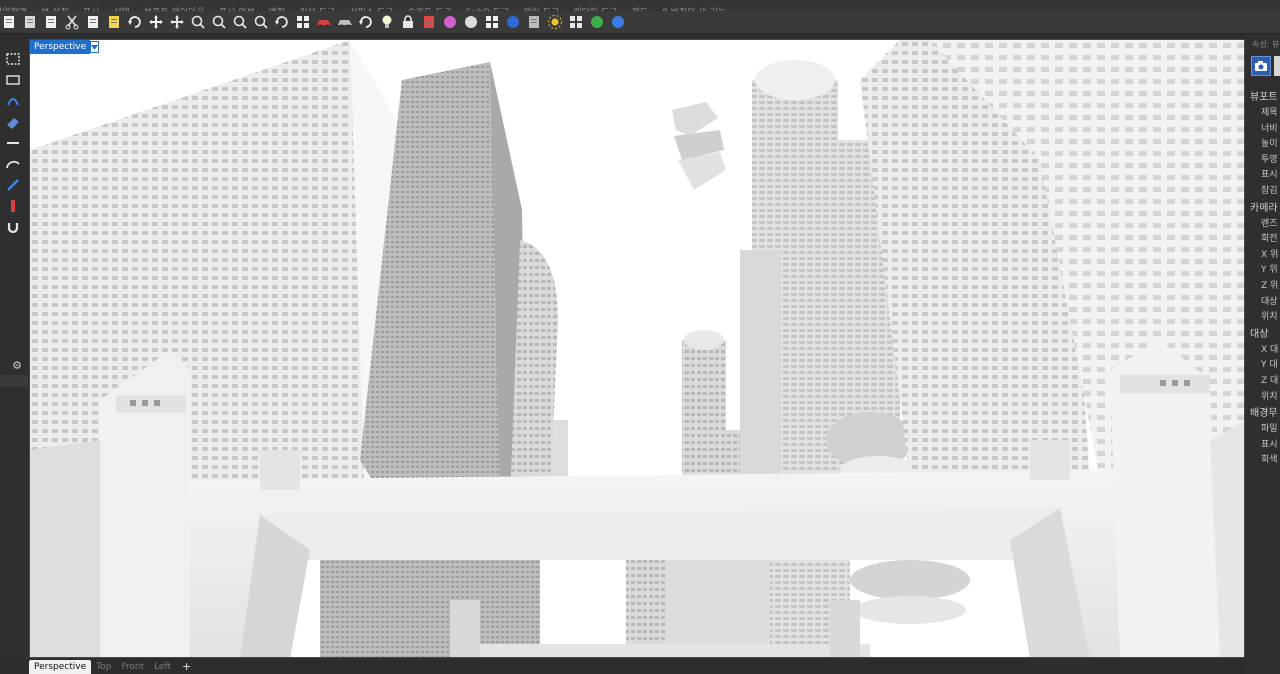 This screenshot has width=1280, height=674. Describe the element at coordinates (132, 667) in the screenshot. I see `tab-front: Front` at that location.